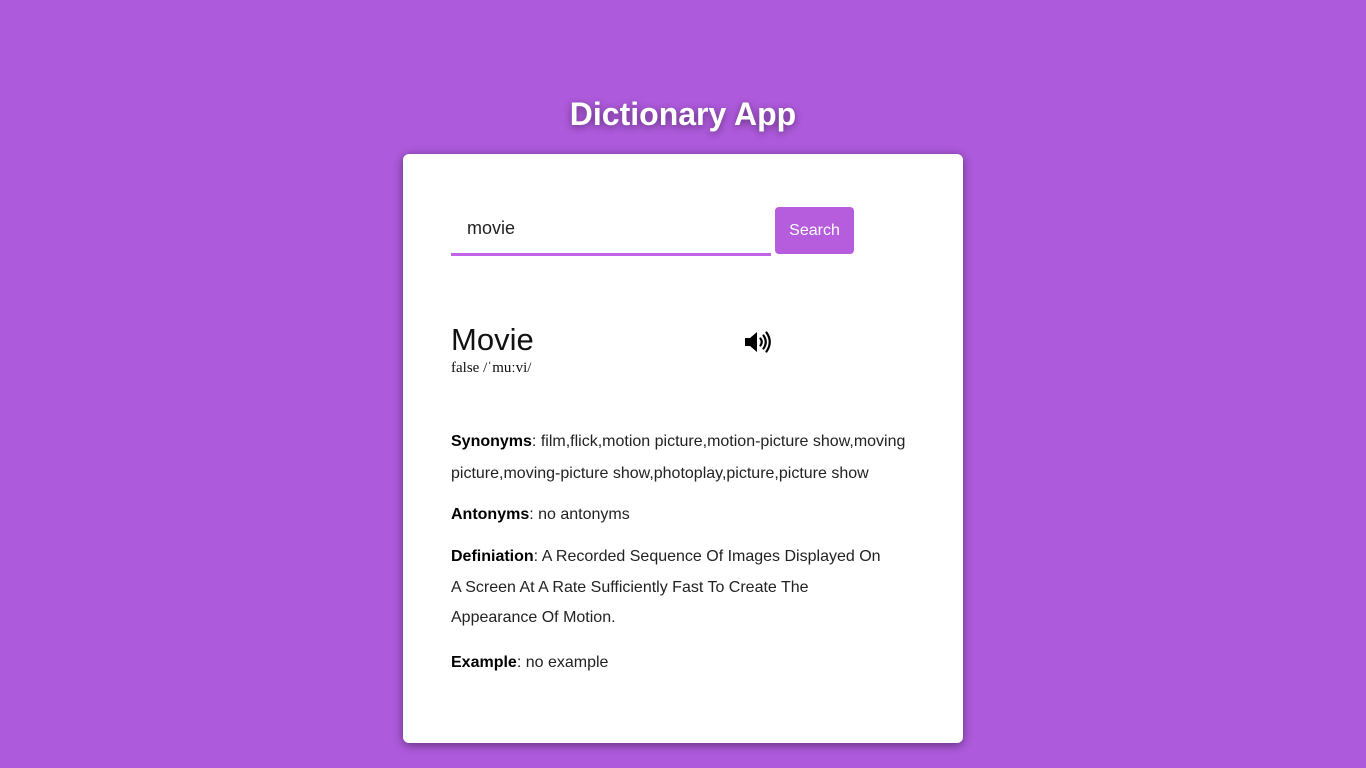  What do you see at coordinates (491, 441) in the screenshot?
I see `synonyms-label: Synonyms` at bounding box center [491, 441].